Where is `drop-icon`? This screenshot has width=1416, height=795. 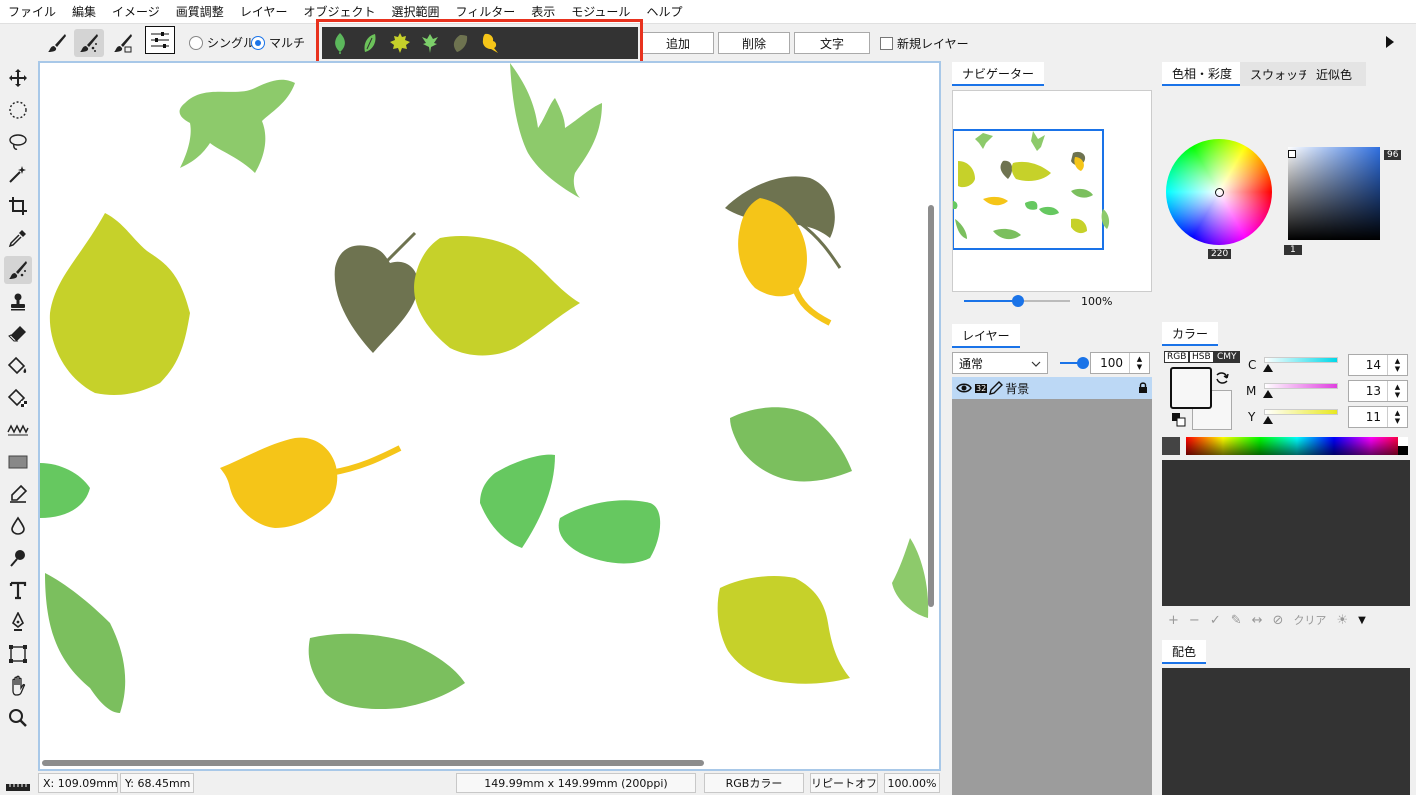 drop-icon is located at coordinates (18, 526).